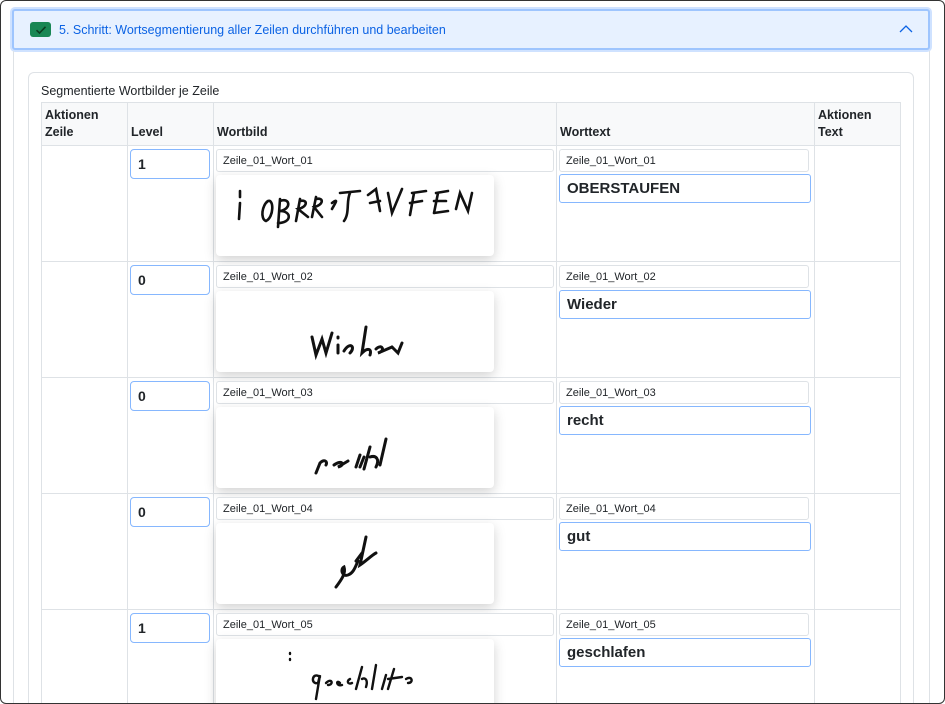  Describe the element at coordinates (130, 91) in the screenshot. I see `card-title: Segmentierte Wortbilder je Zeile` at that location.